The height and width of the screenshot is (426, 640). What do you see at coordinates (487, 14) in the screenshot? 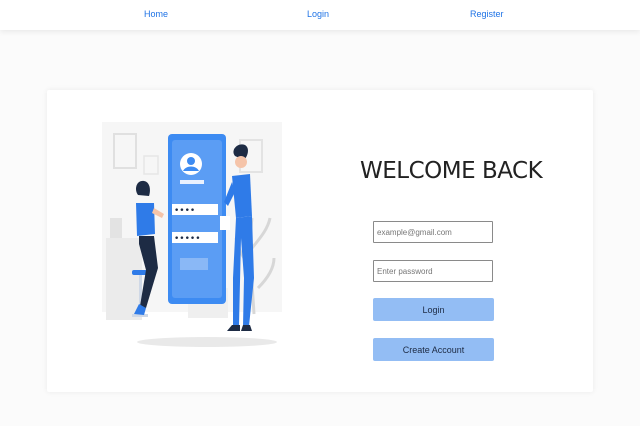
I see `nav-link-register: Register` at bounding box center [487, 14].